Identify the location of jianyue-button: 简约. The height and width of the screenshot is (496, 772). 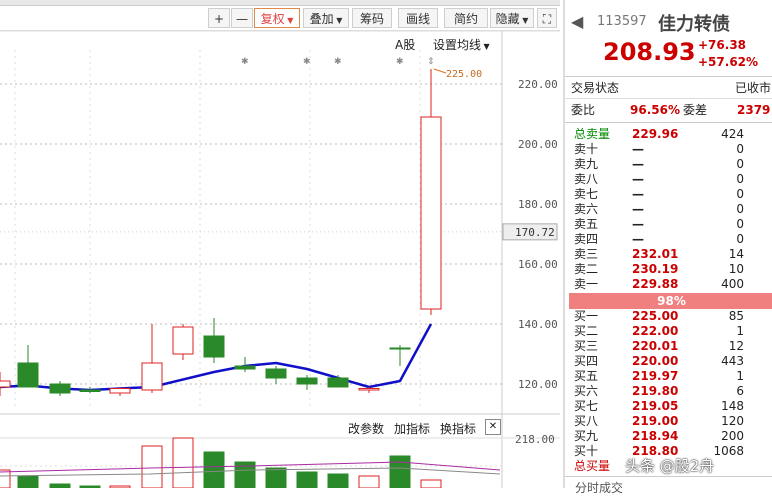
(466, 18).